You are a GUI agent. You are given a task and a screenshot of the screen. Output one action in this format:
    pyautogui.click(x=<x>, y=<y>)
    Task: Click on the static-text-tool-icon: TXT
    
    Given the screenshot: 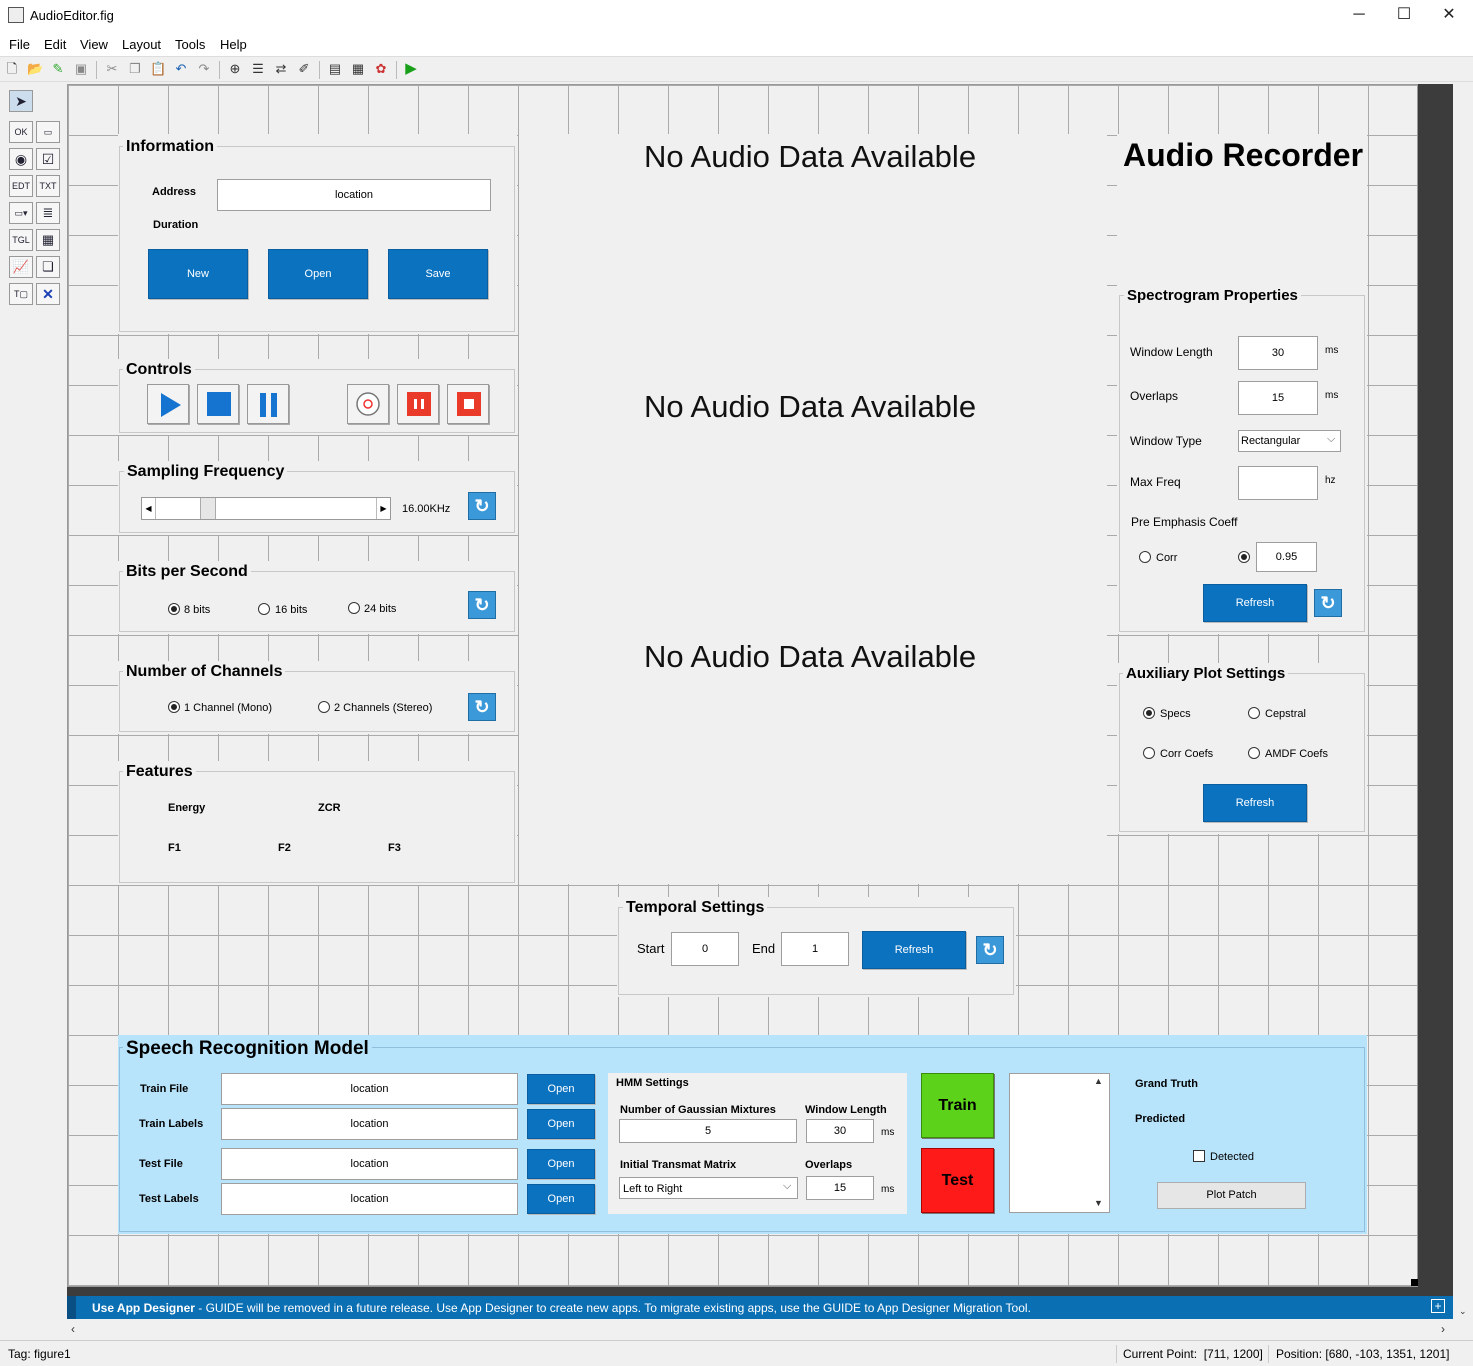 What is the action you would take?
    pyautogui.click(x=48, y=186)
    